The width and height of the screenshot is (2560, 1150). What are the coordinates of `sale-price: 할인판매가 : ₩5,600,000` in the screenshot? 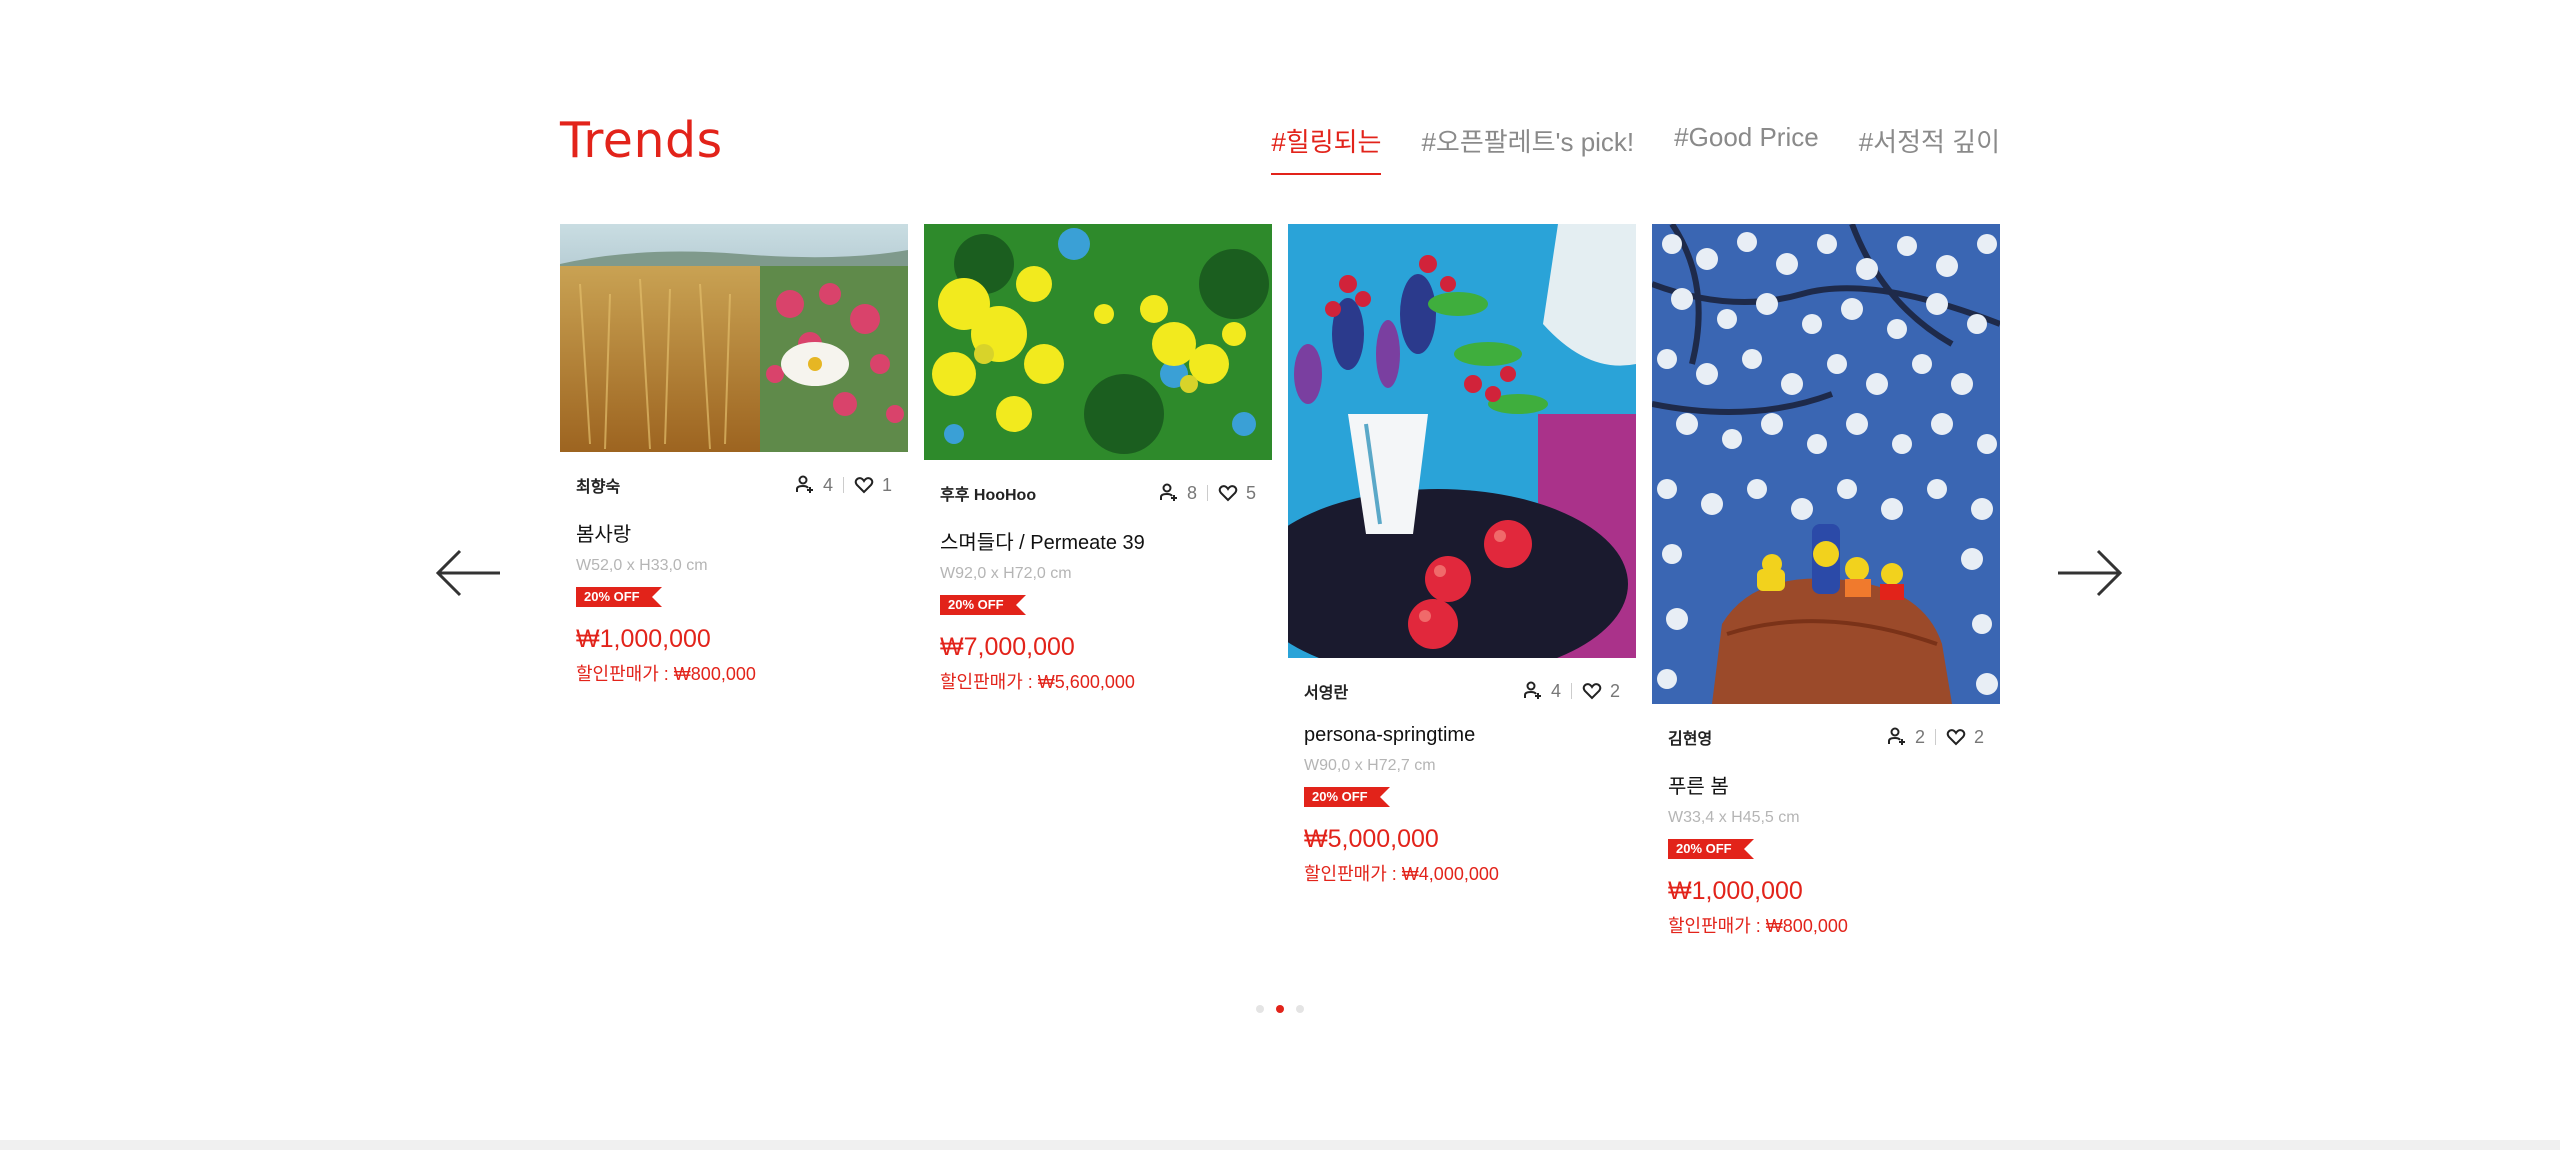 It's located at (1037, 682).